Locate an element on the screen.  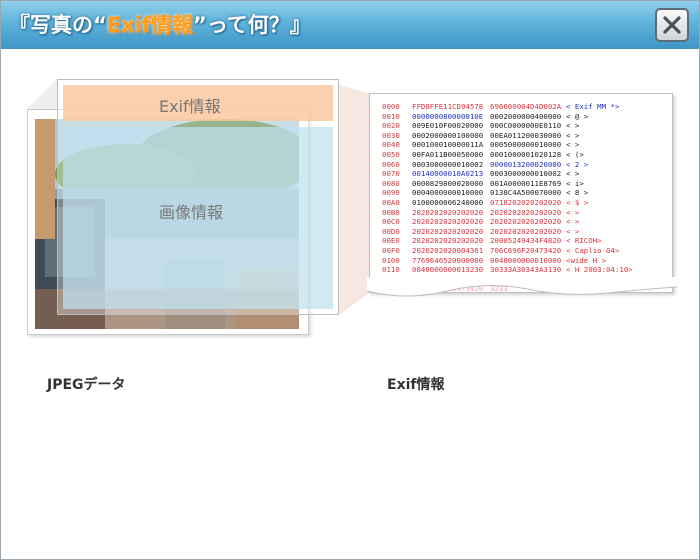
hex-row-hex-bytes: 000100010000011A is located at coordinates (448, 145).